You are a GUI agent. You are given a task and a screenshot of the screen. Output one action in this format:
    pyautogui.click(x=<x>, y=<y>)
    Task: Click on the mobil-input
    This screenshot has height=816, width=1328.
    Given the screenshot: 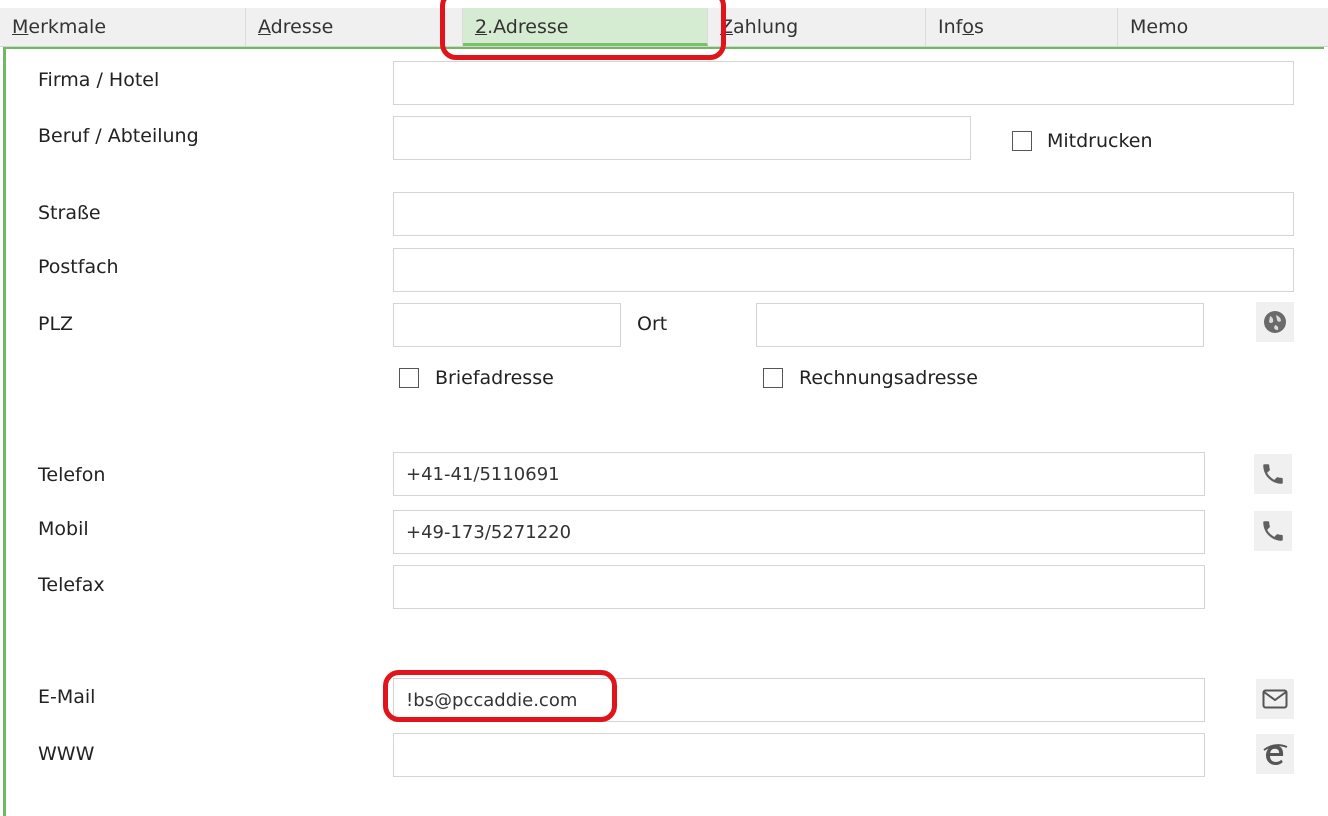 What is the action you would take?
    pyautogui.click(x=799, y=532)
    